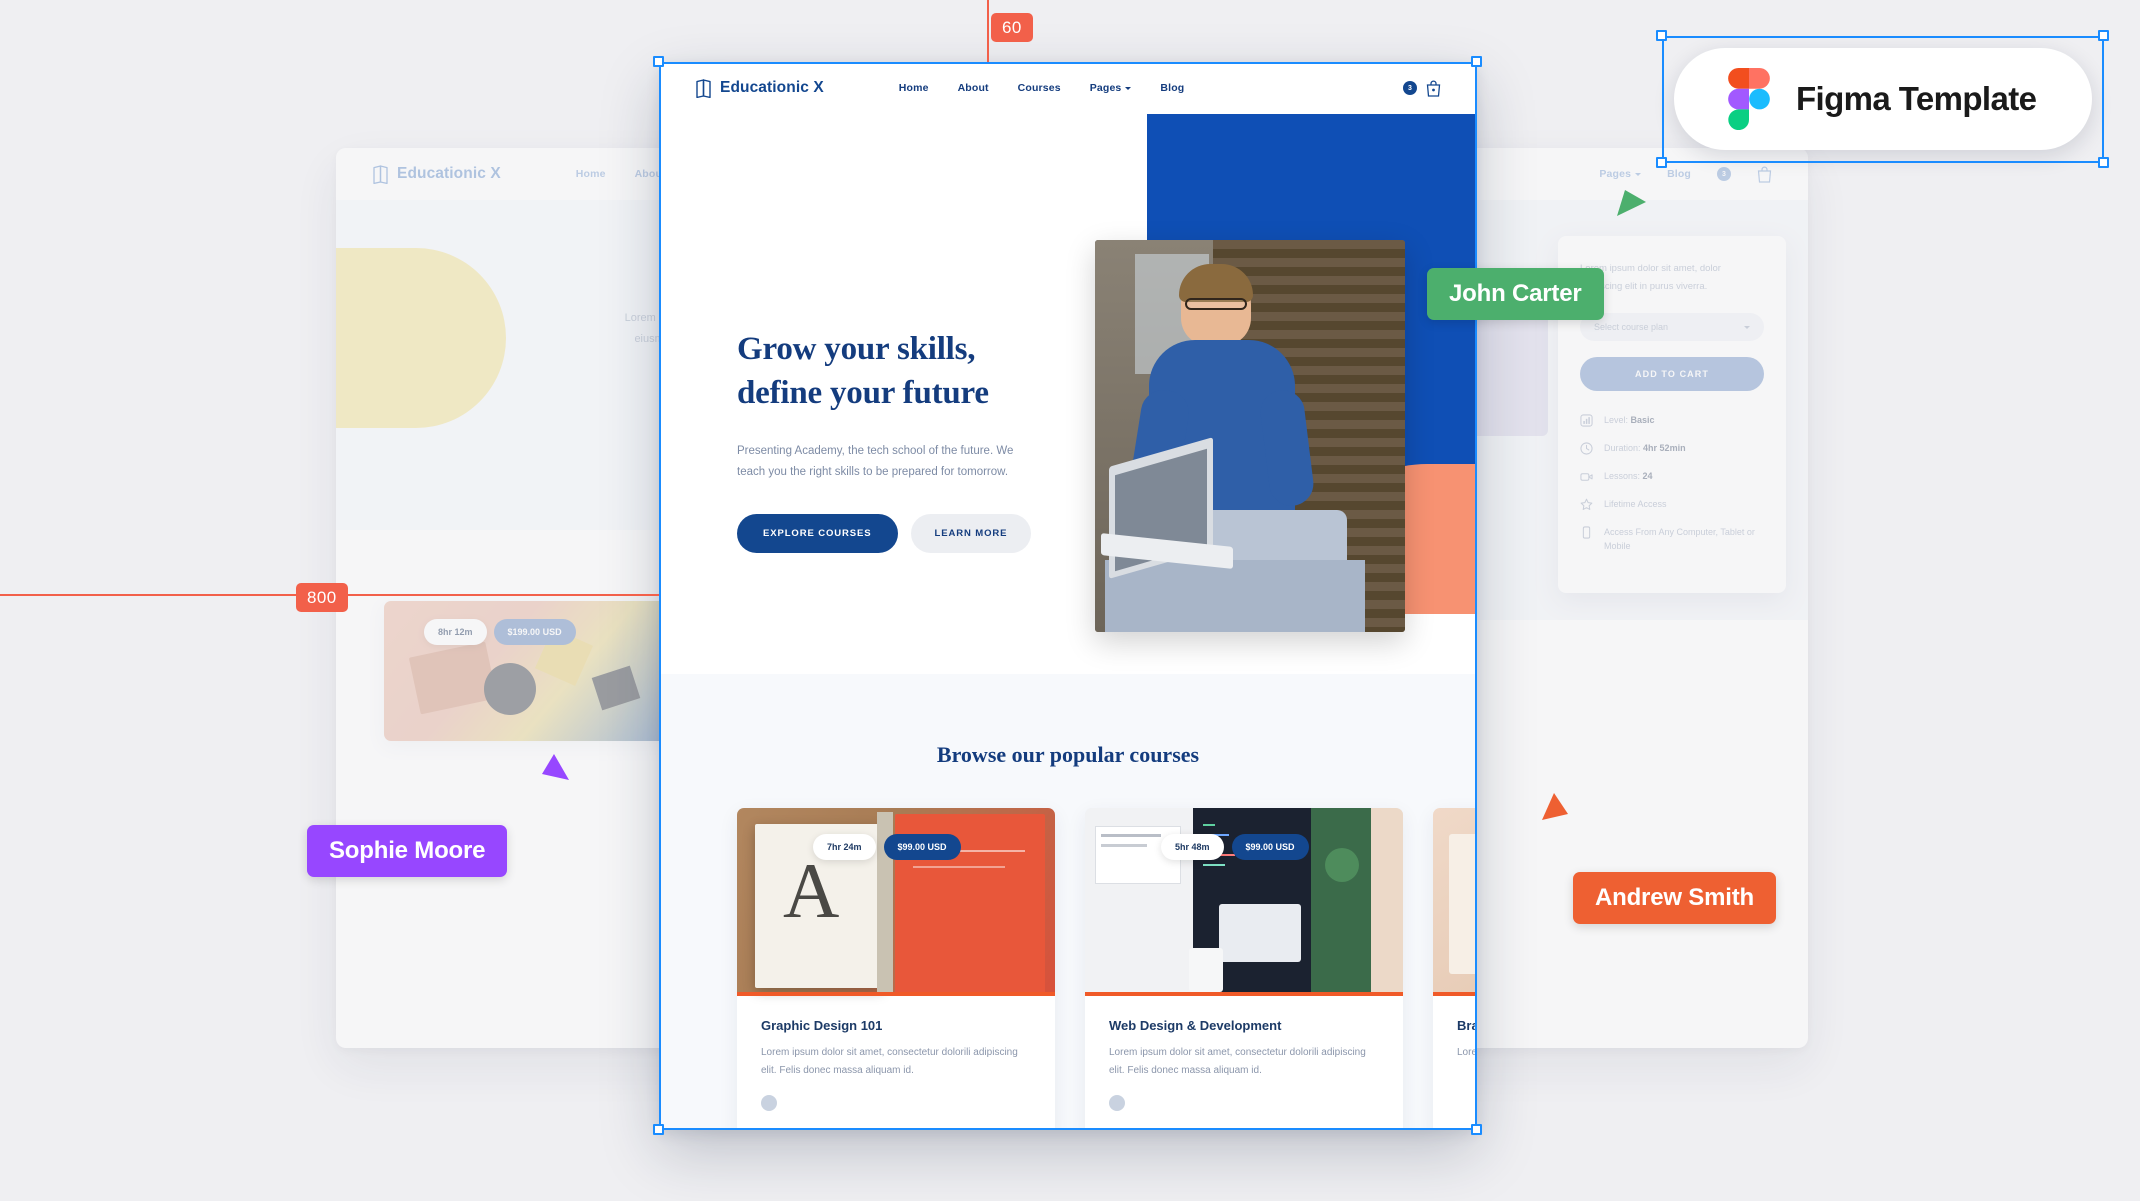  Describe the element at coordinates (822, 1025) in the screenshot. I see `card-title: Graphic Design 101` at that location.